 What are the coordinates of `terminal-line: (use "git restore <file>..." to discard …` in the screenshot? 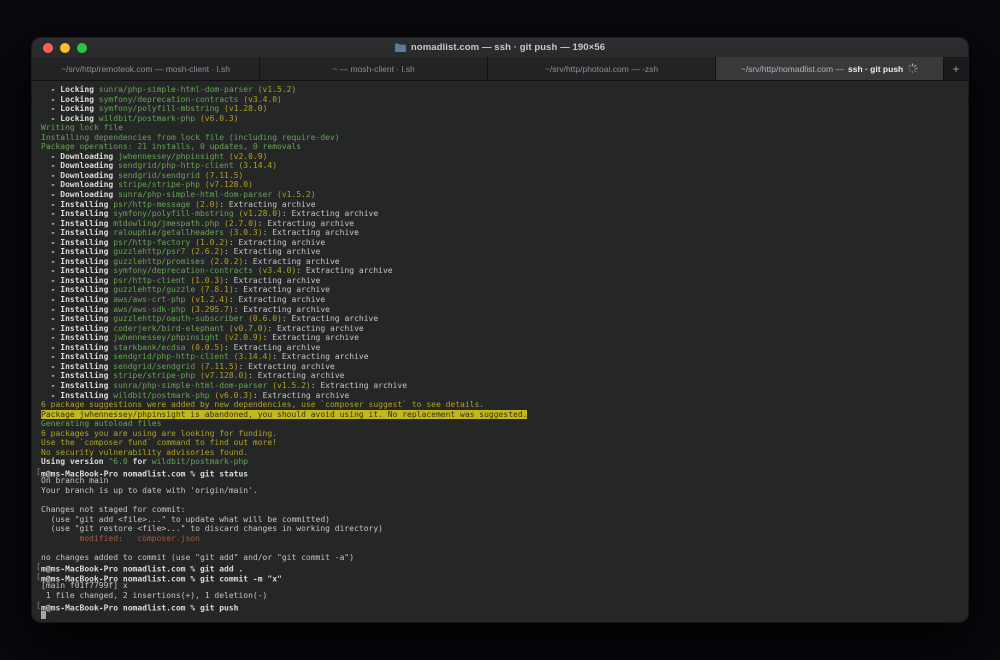 It's located at (212, 529).